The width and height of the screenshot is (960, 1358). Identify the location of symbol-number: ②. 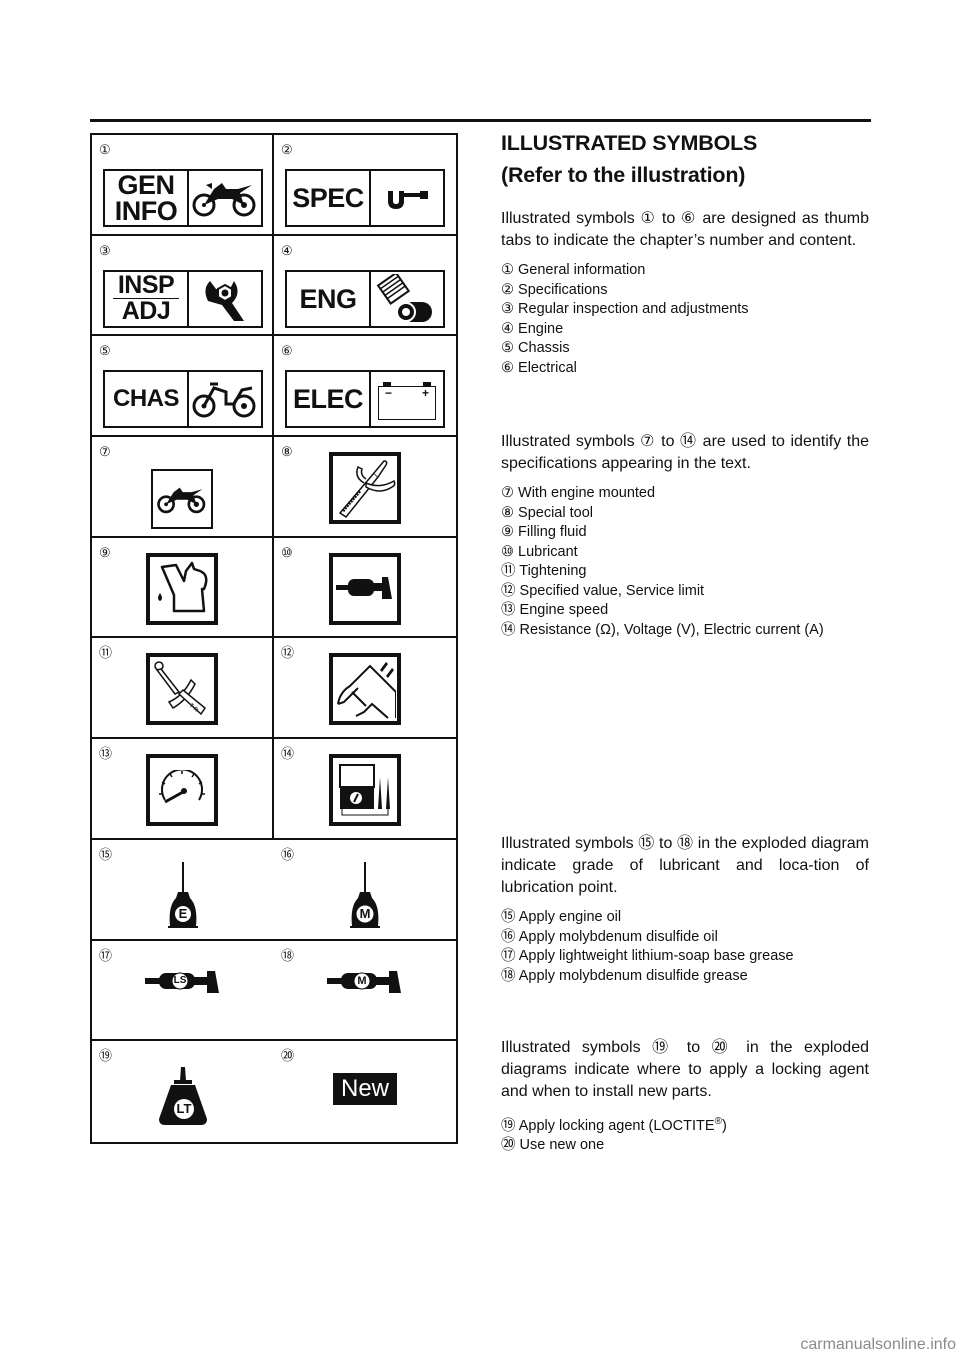
(287, 149).